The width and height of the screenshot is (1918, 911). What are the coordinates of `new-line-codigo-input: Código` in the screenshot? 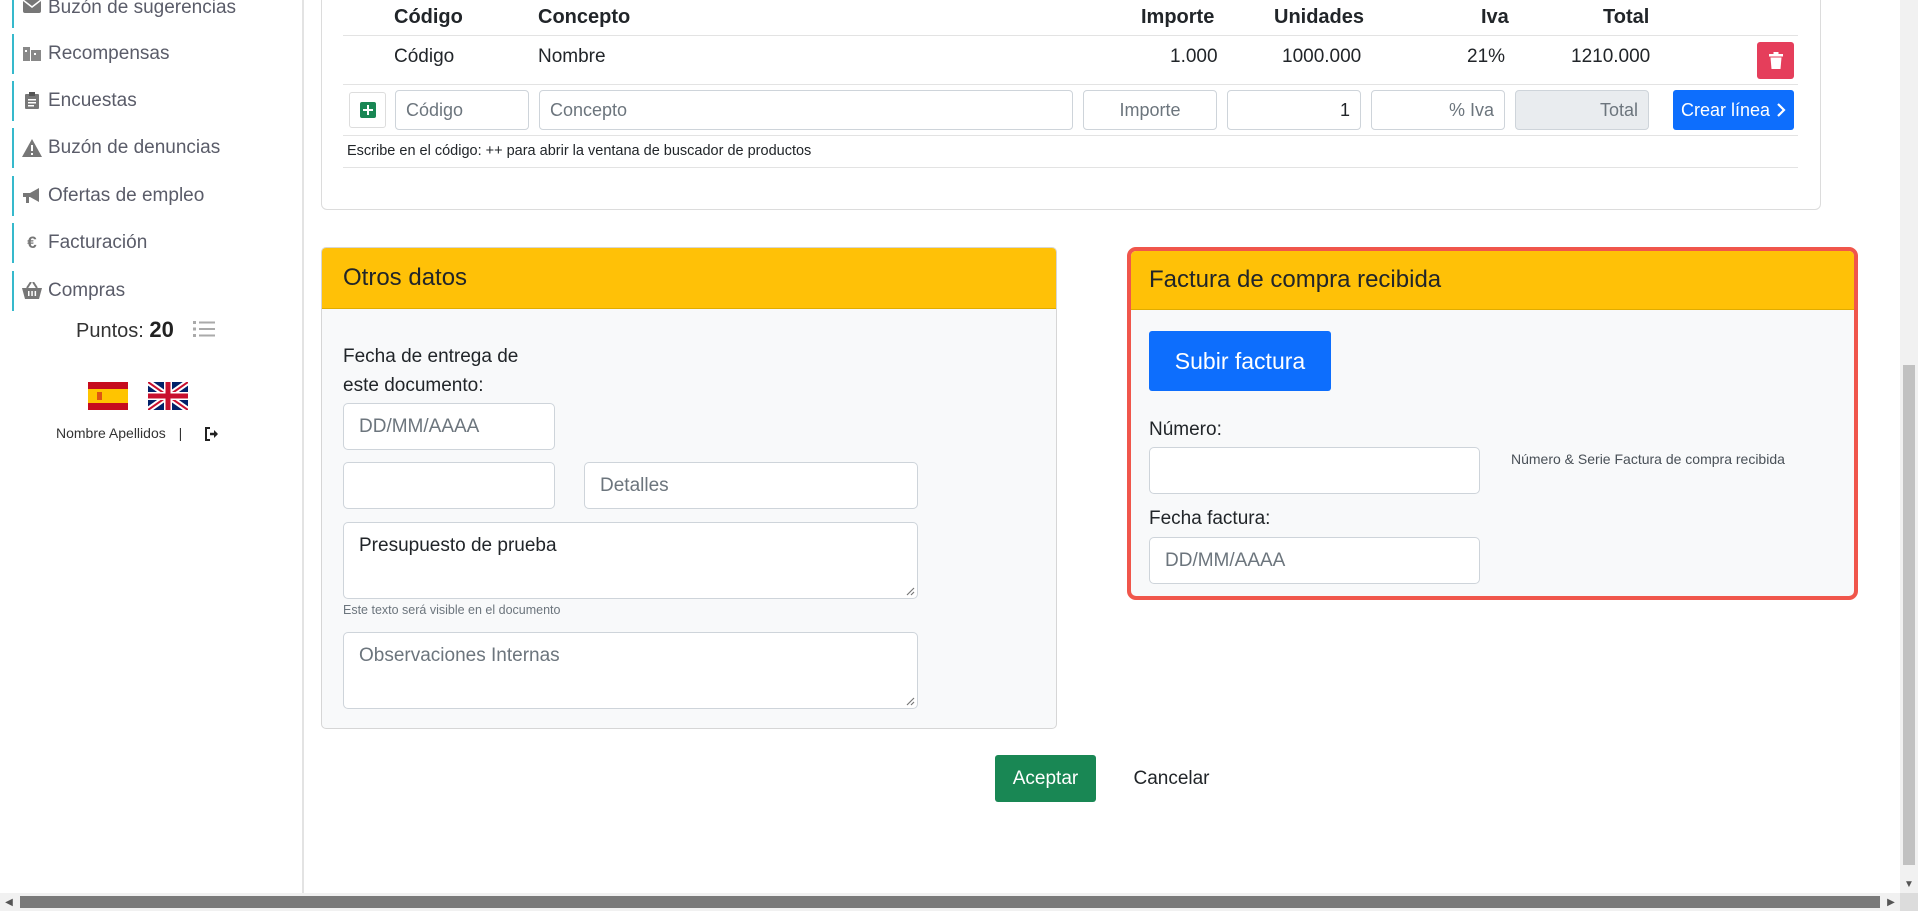 It's located at (462, 110).